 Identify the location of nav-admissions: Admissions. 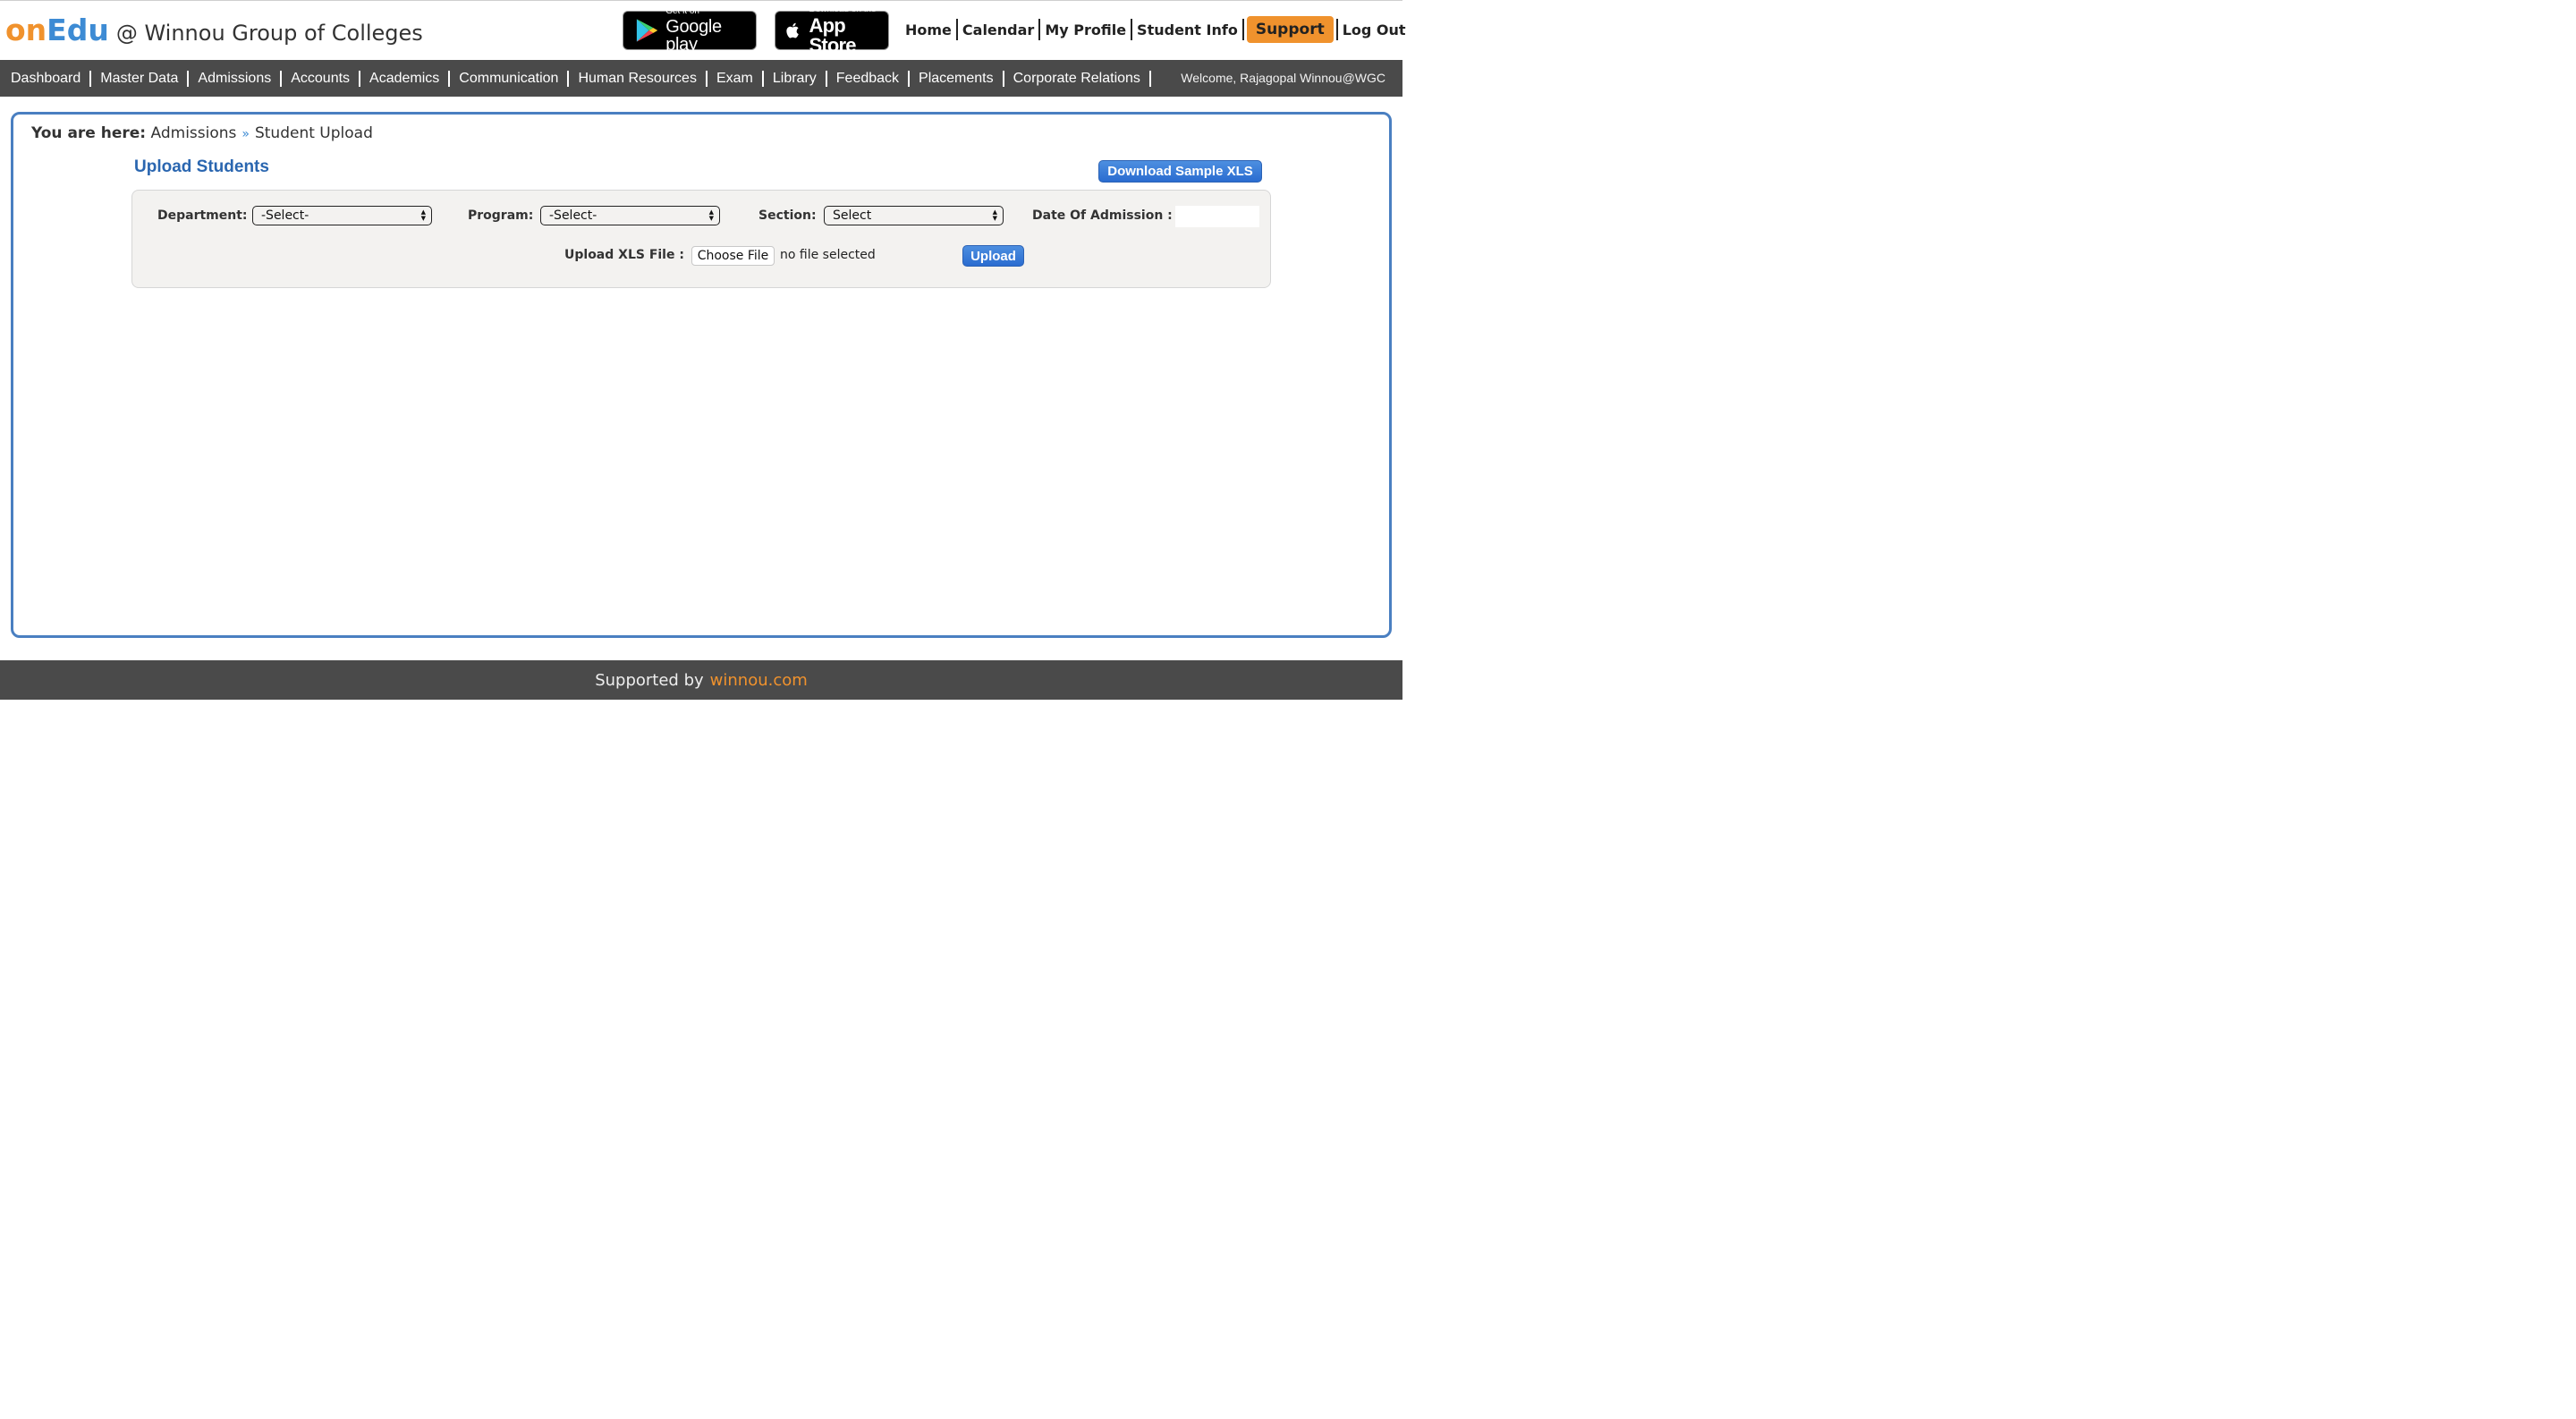
(234, 79).